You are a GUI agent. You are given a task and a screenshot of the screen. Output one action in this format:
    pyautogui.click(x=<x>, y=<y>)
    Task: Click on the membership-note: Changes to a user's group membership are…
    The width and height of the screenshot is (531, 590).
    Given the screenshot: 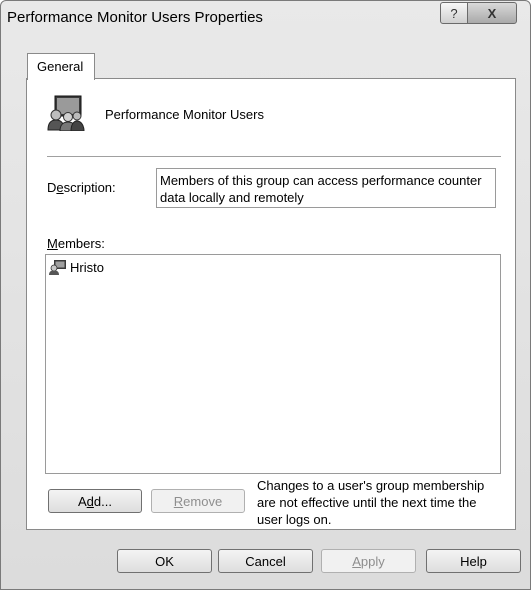 What is the action you would take?
    pyautogui.click(x=371, y=502)
    